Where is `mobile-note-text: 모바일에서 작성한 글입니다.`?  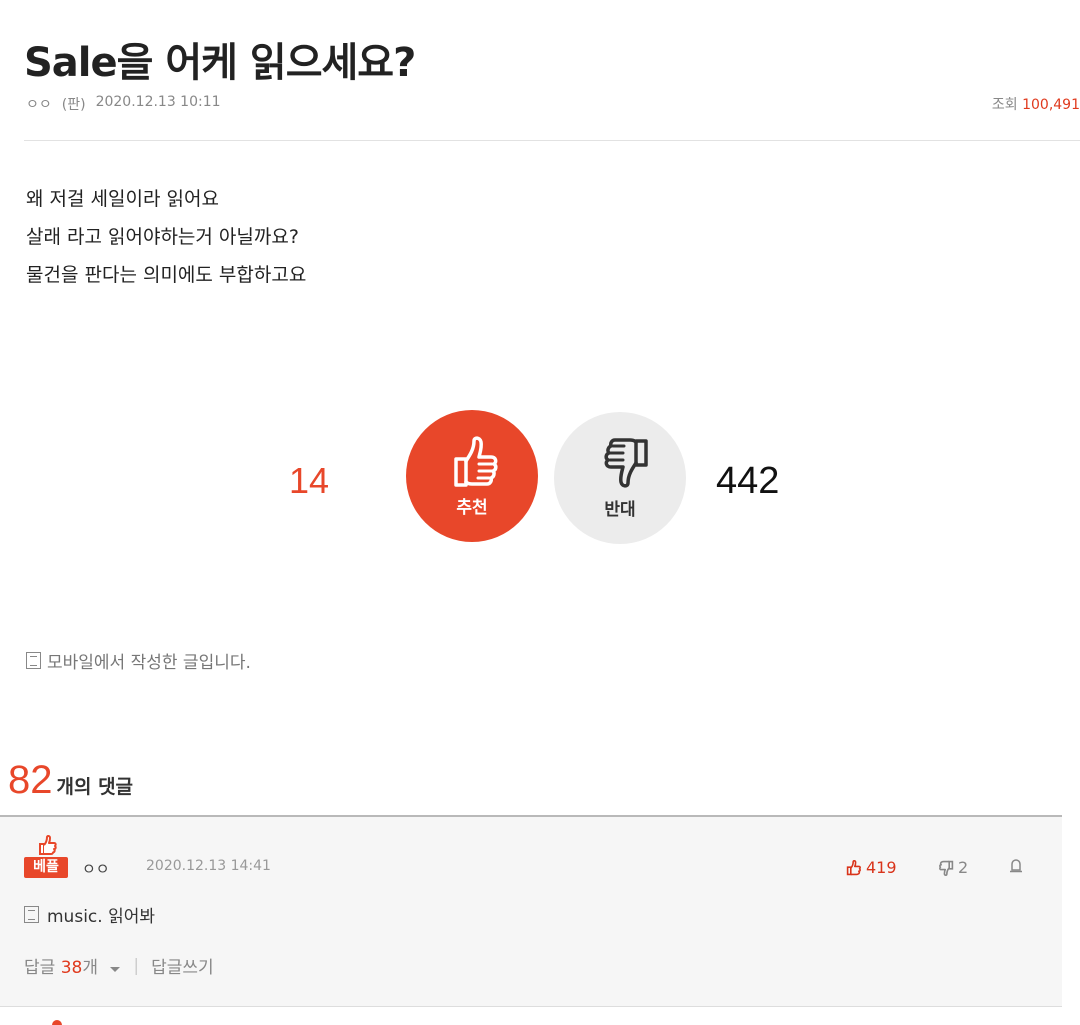
mobile-note-text: 모바일에서 작성한 글입니다. is located at coordinates (149, 663).